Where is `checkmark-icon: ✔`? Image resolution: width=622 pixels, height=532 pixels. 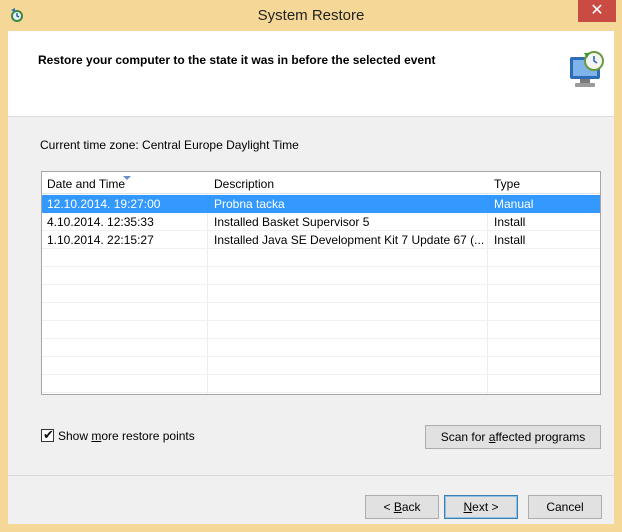 checkmark-icon: ✔ is located at coordinates (48, 434).